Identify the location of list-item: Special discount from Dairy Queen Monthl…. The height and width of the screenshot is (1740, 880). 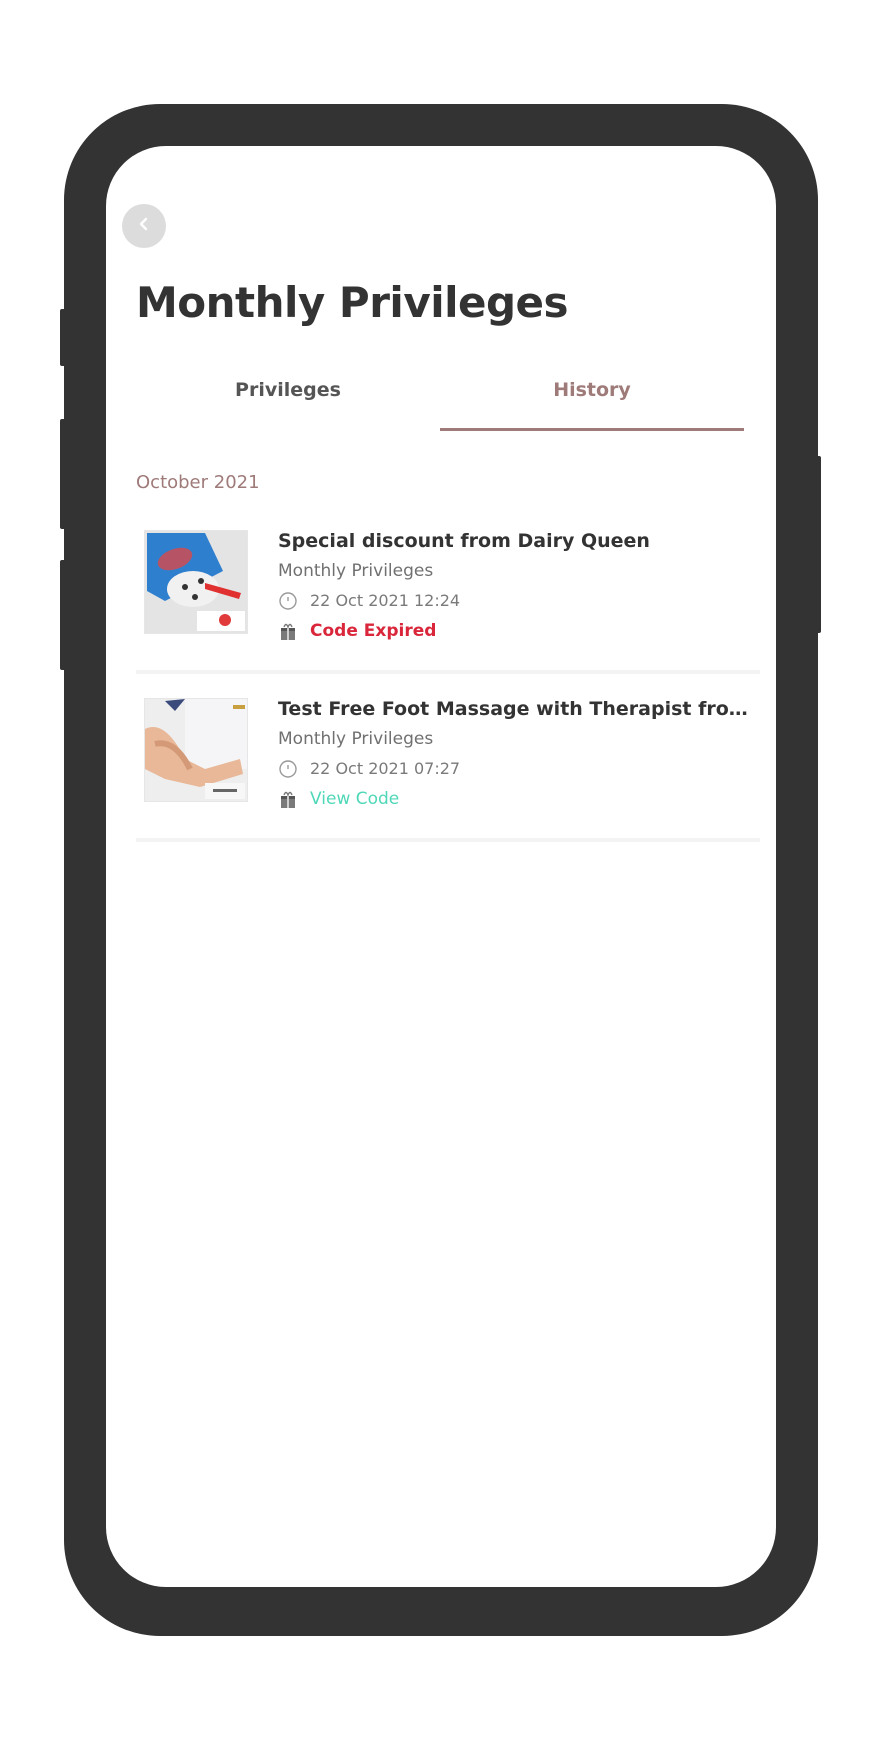
(448, 597).